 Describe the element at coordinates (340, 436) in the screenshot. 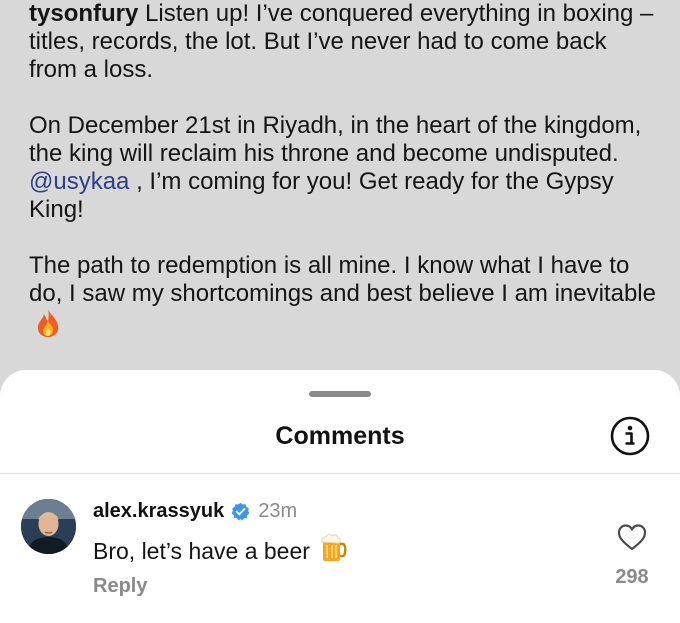

I see `sheet-title: Comments` at that location.